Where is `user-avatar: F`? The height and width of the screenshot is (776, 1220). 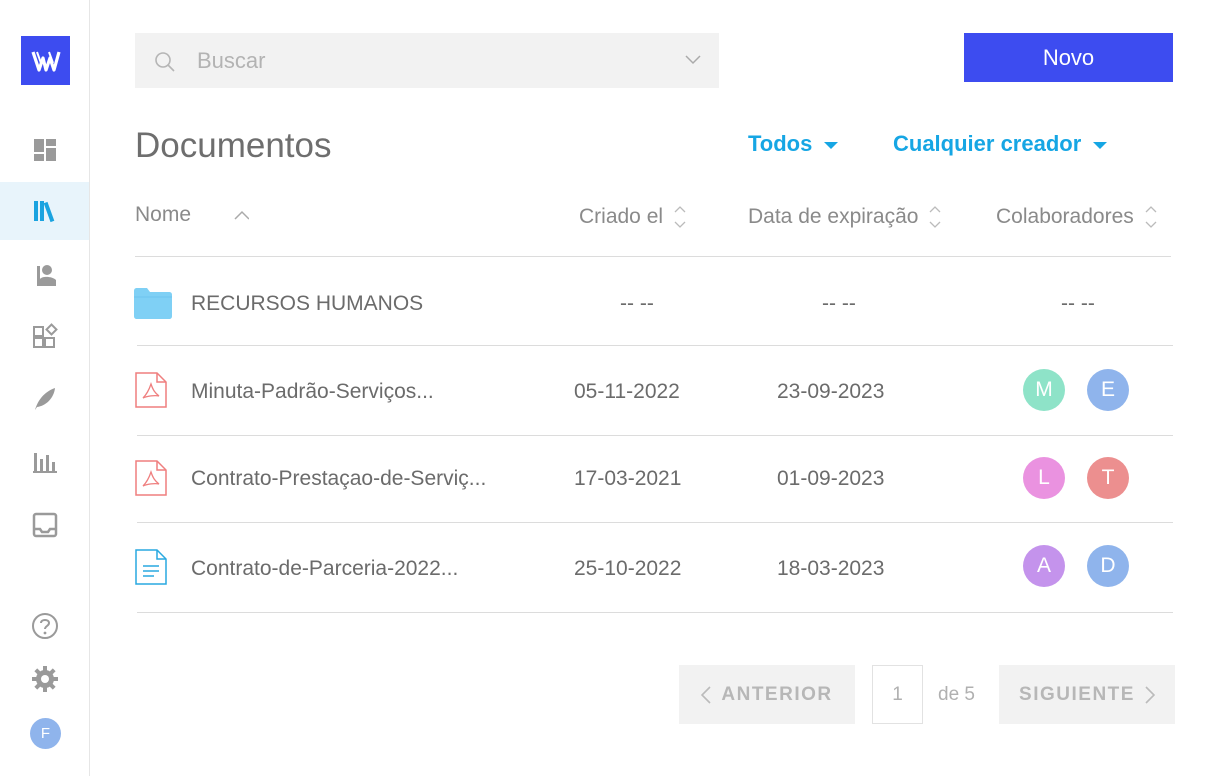
user-avatar: F is located at coordinates (45, 733).